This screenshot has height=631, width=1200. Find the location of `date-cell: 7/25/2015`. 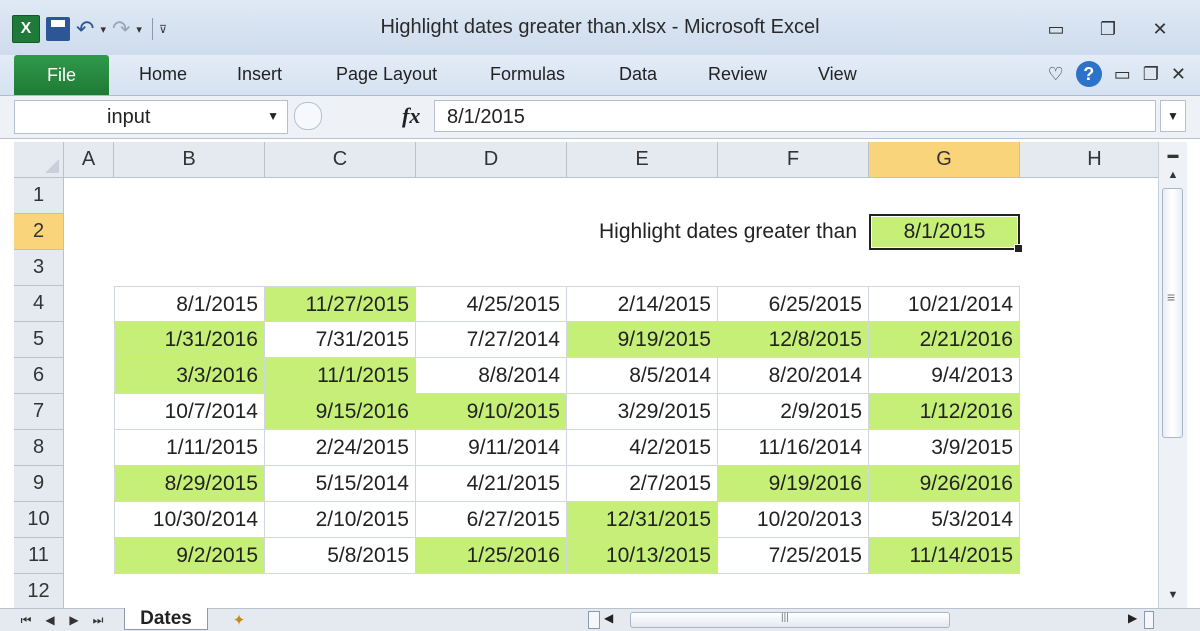

date-cell: 7/25/2015 is located at coordinates (793, 556).